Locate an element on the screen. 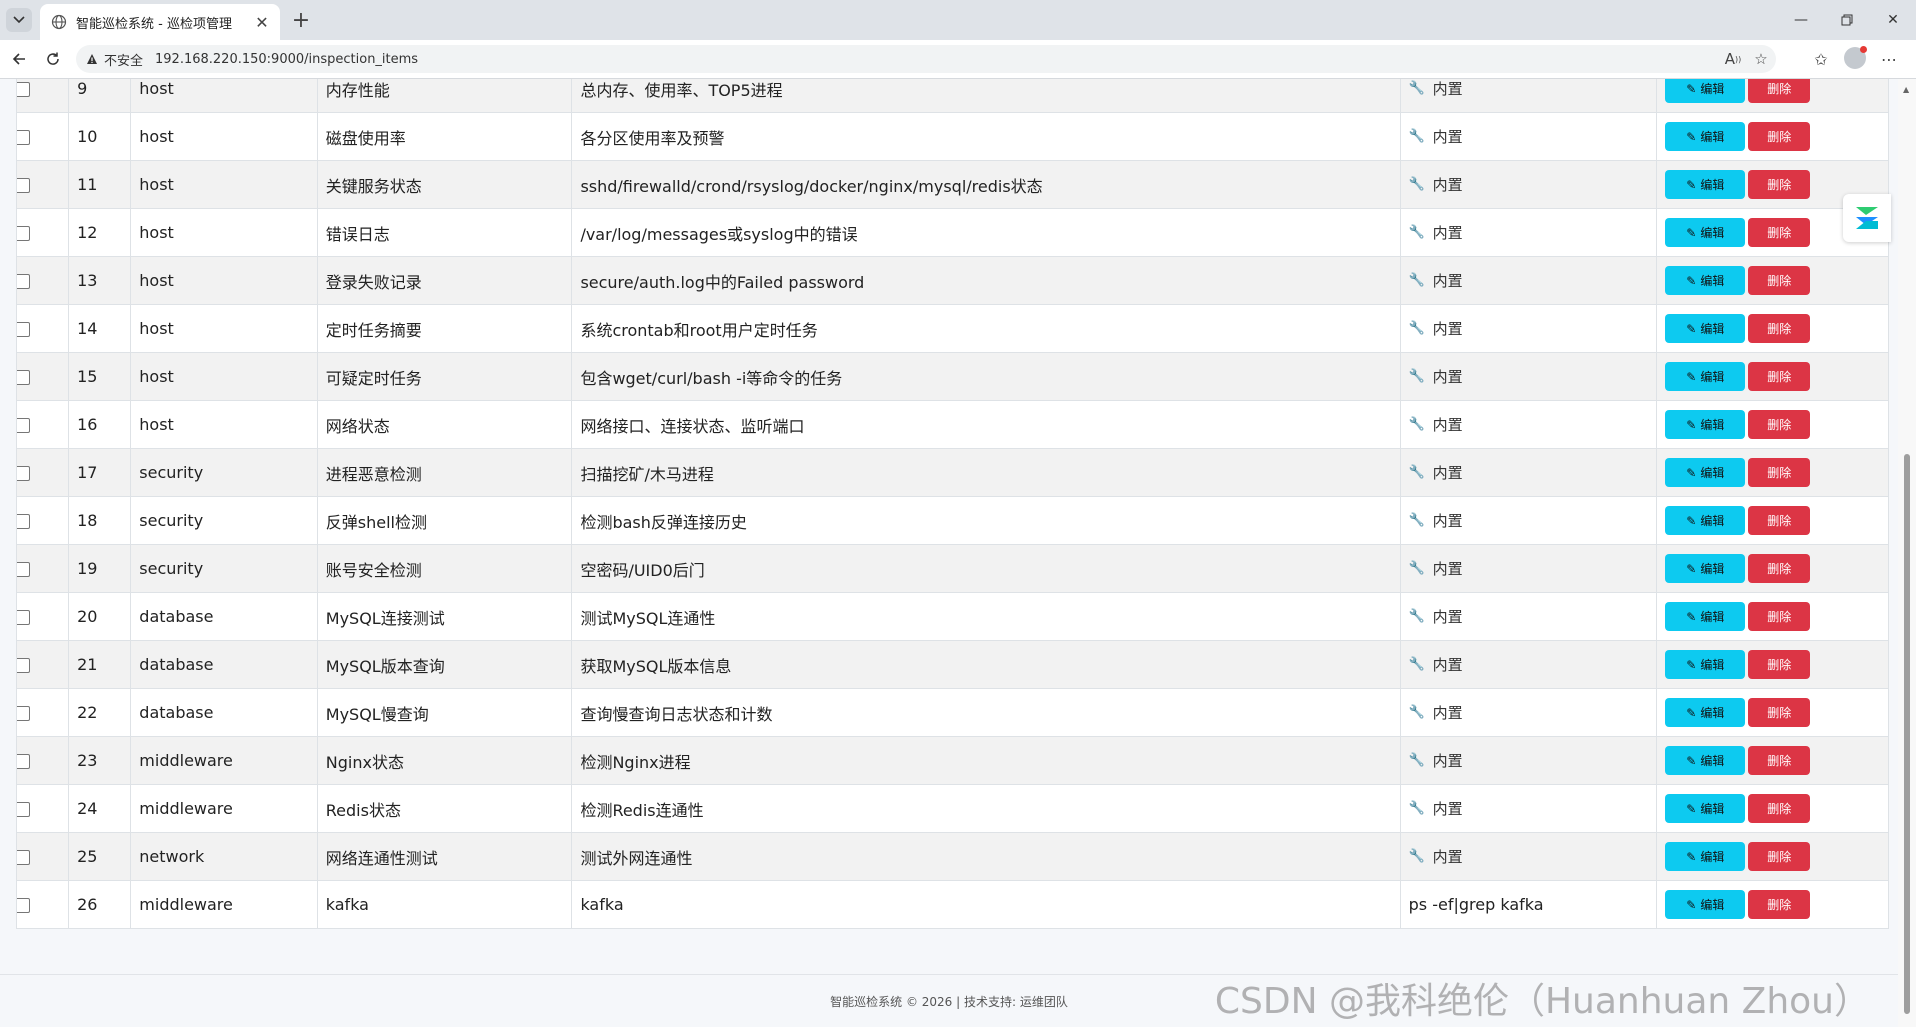 The height and width of the screenshot is (1027, 1916). footer-text: 智能巡检系统 © 2026 | 技术支持: 运维团队 is located at coordinates (949, 1002).